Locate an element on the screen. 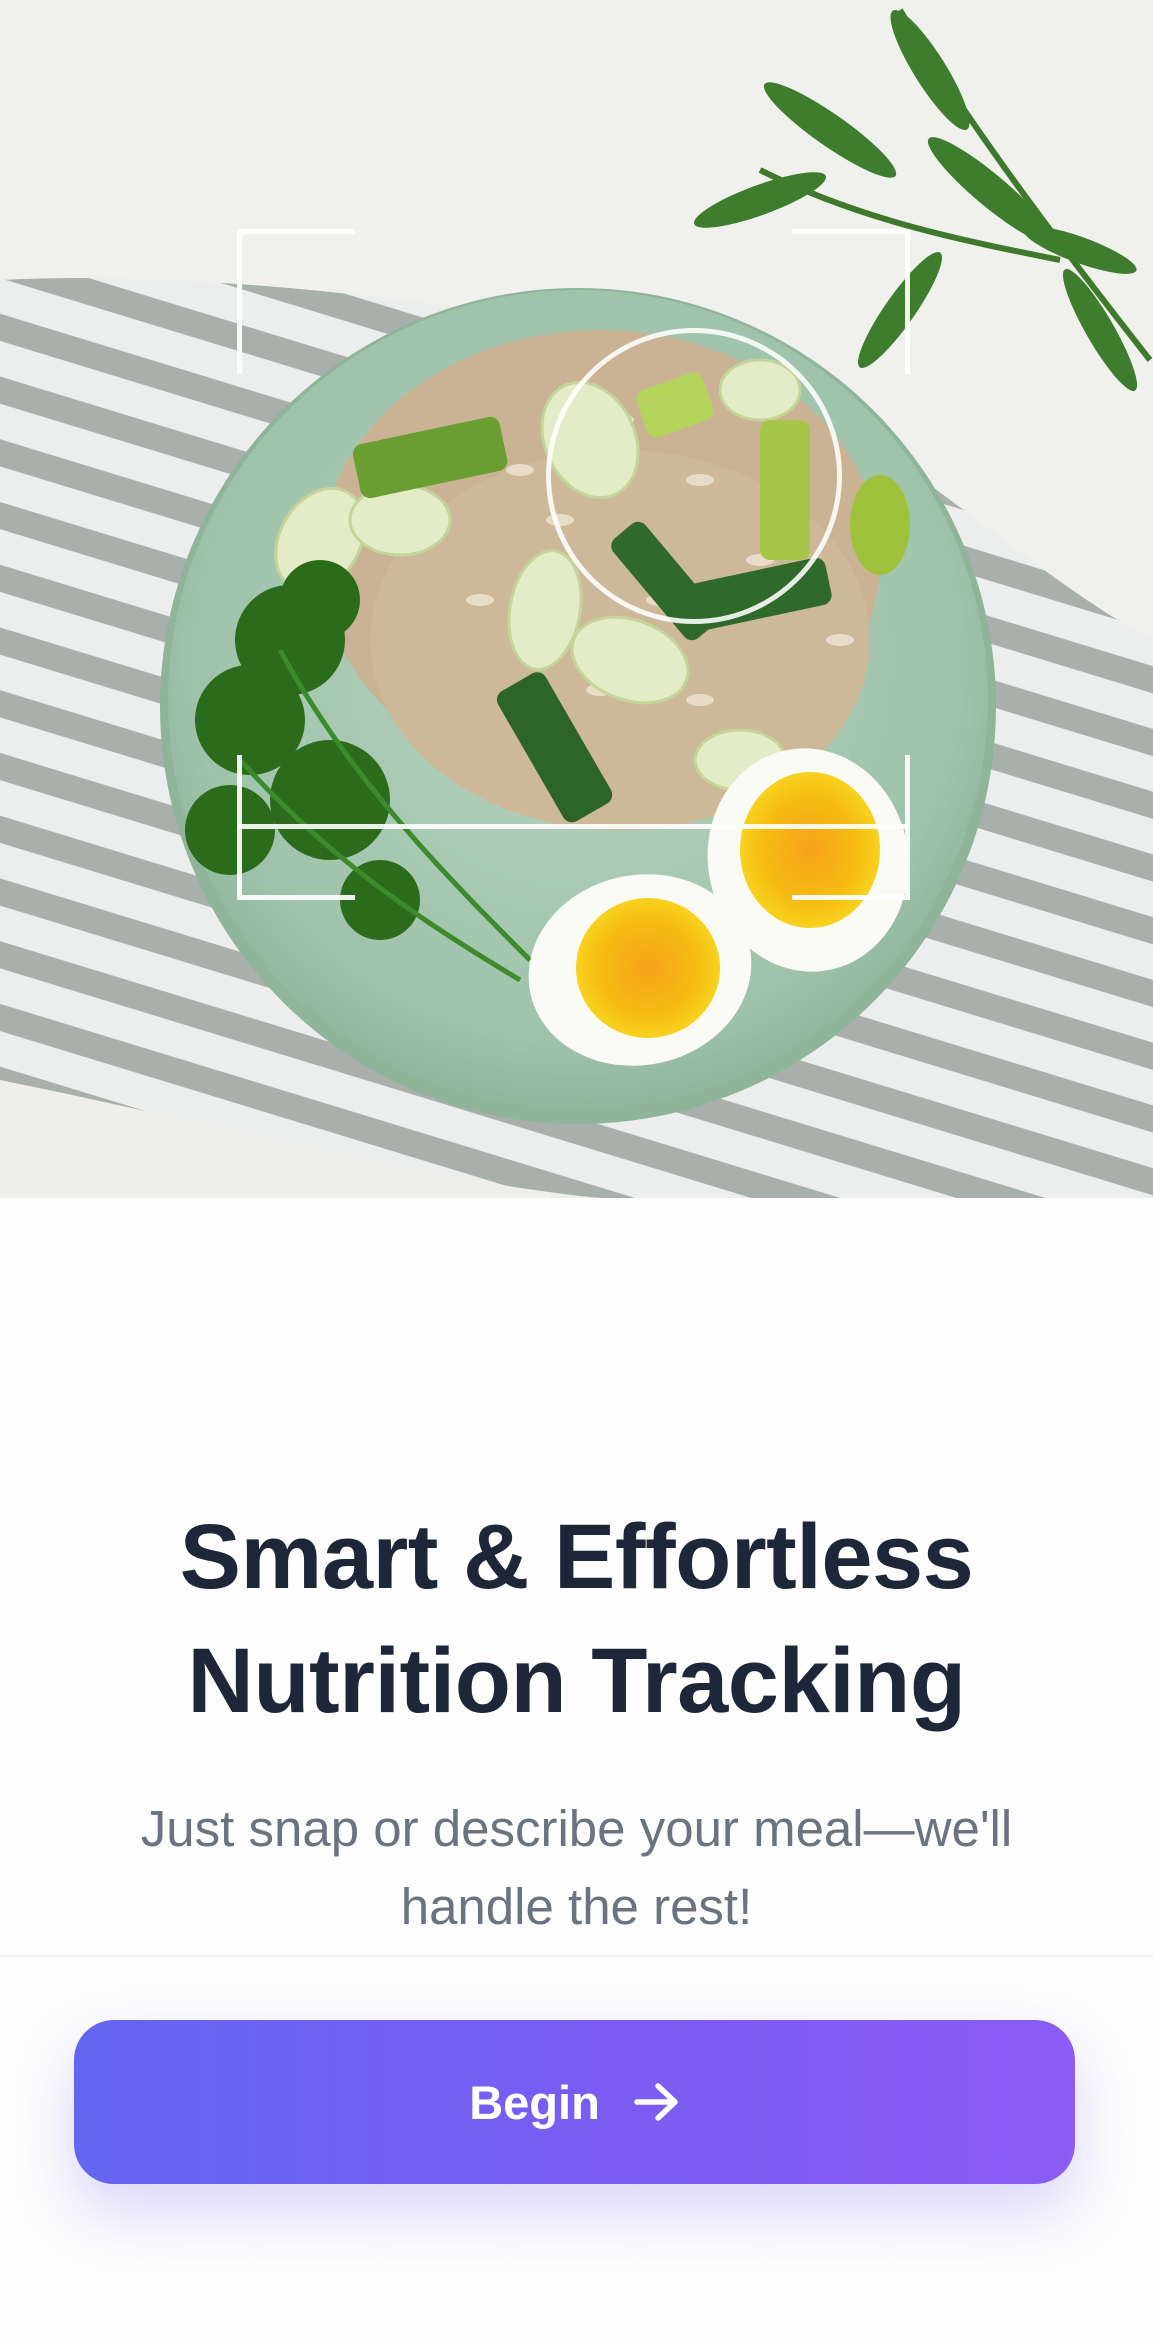 This screenshot has width=1153, height=2344. subtitle-line-1: Just snap or describe your meal—we'll is located at coordinates (576, 1828).